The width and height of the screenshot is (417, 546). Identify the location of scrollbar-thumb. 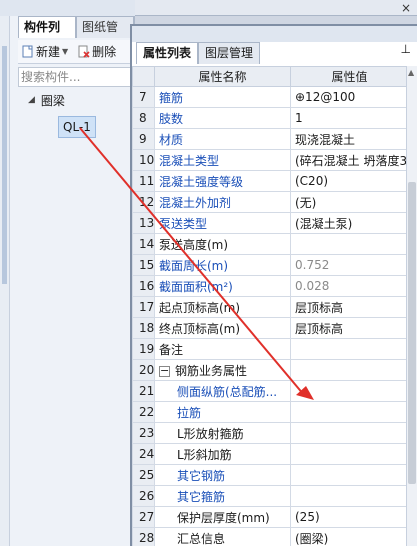
(412, 333).